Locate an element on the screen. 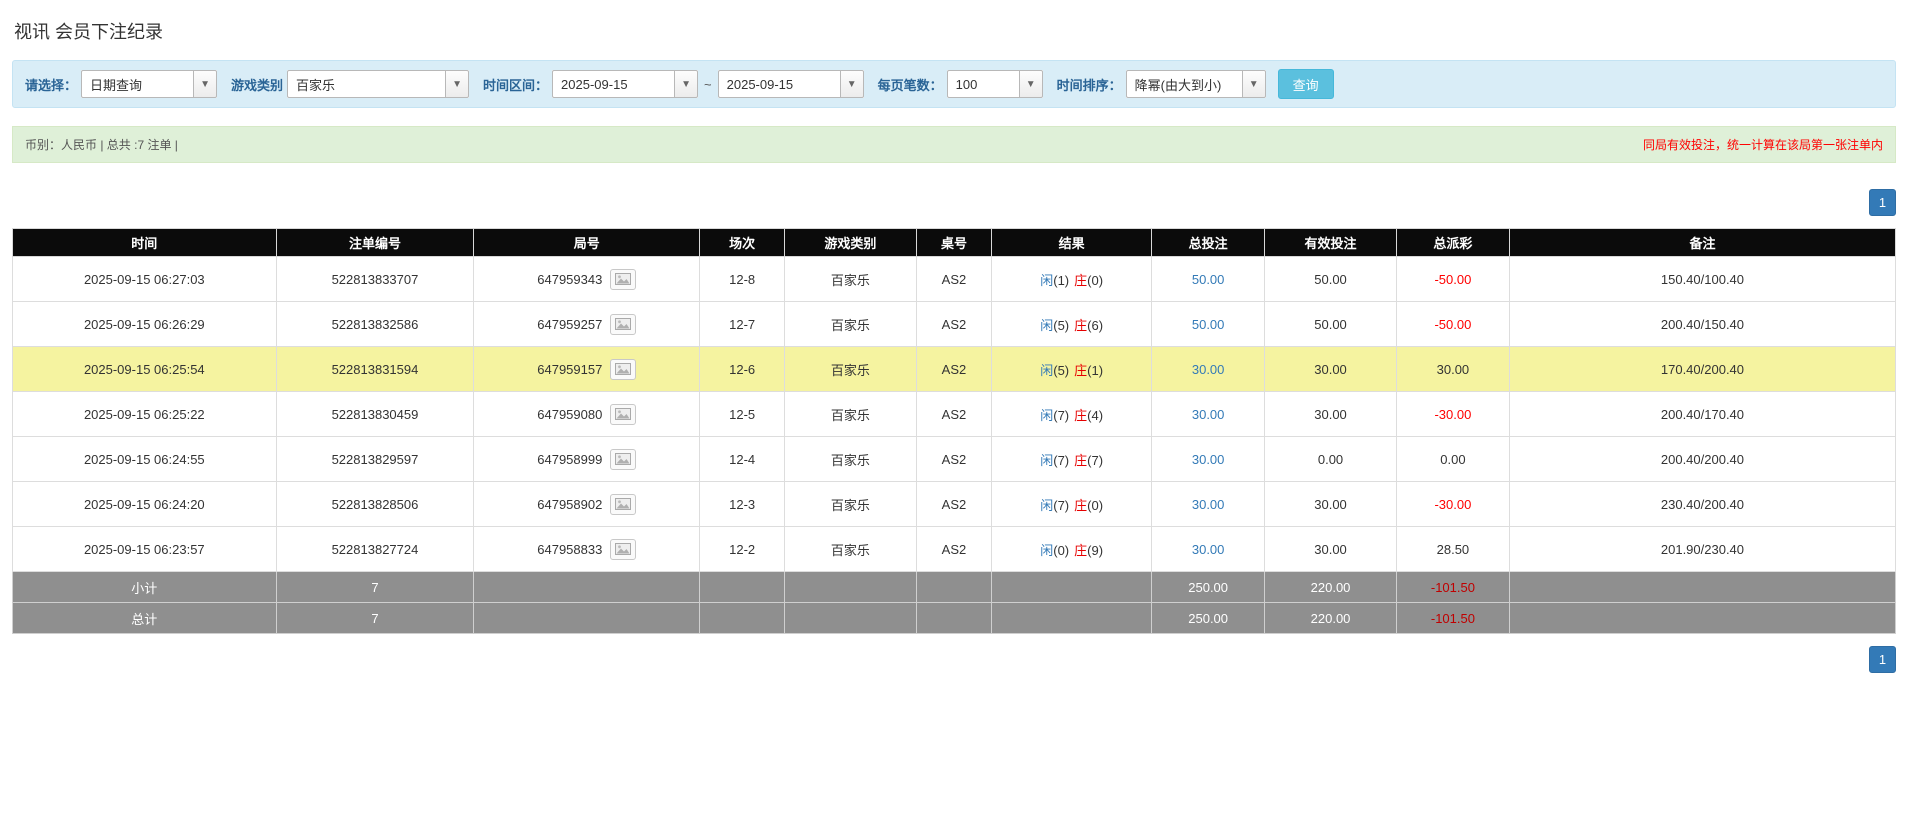 The image size is (1908, 822). header-session: 场次 is located at coordinates (742, 242).